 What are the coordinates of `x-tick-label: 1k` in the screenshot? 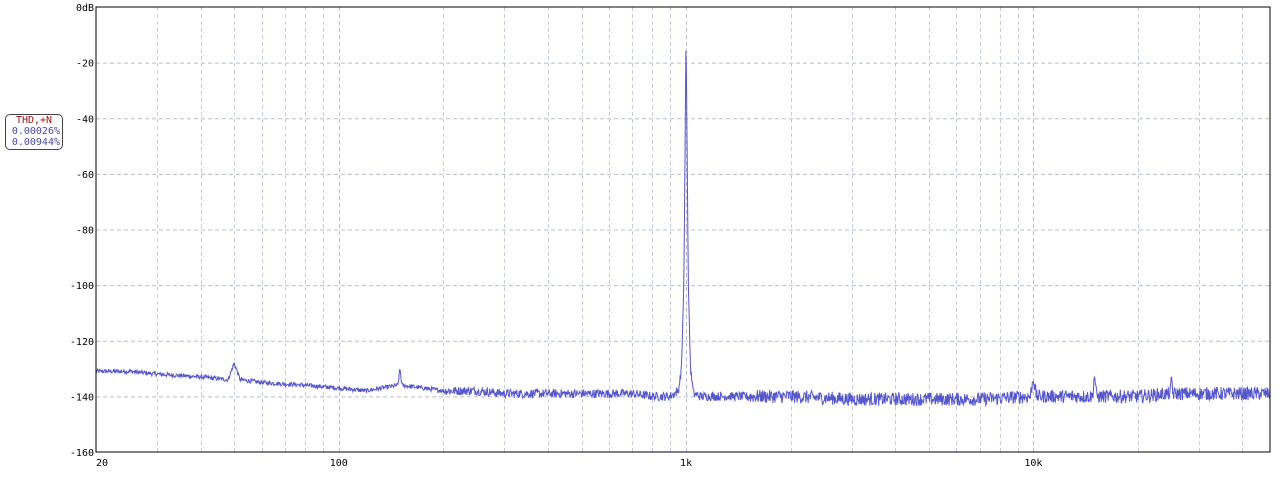 It's located at (686, 463).